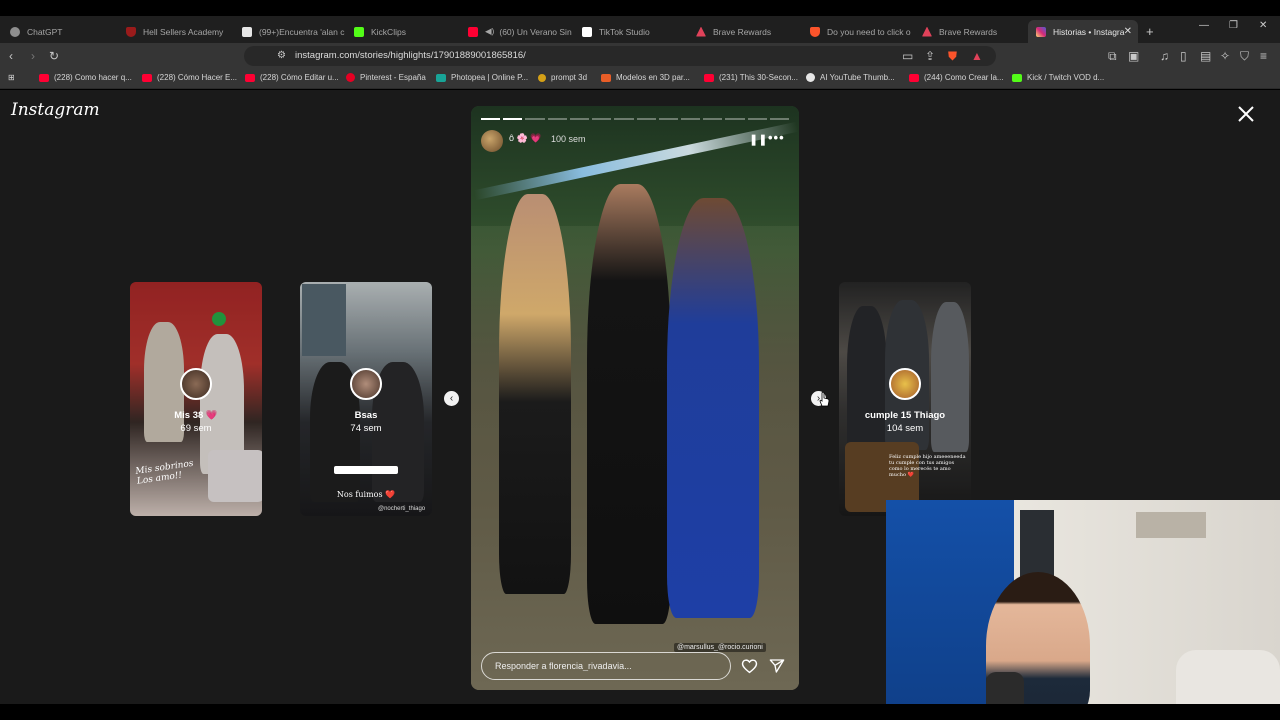 This screenshot has width=1280, height=720. Describe the element at coordinates (749, 666) in the screenshot. I see `heart-icon` at that location.